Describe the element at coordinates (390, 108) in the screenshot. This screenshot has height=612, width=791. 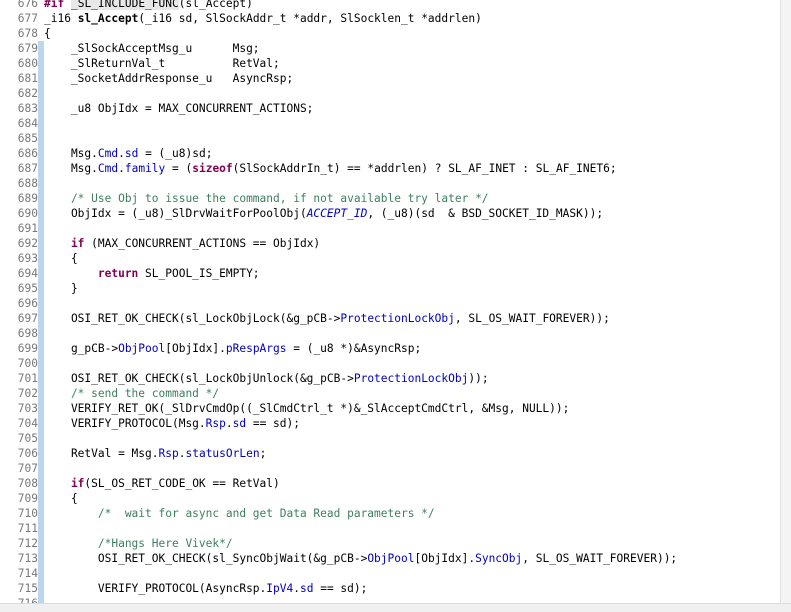
I see `code-line: 683 _u8 ObjIdx = MAX_CONCURRENT_ACTIONS;` at that location.